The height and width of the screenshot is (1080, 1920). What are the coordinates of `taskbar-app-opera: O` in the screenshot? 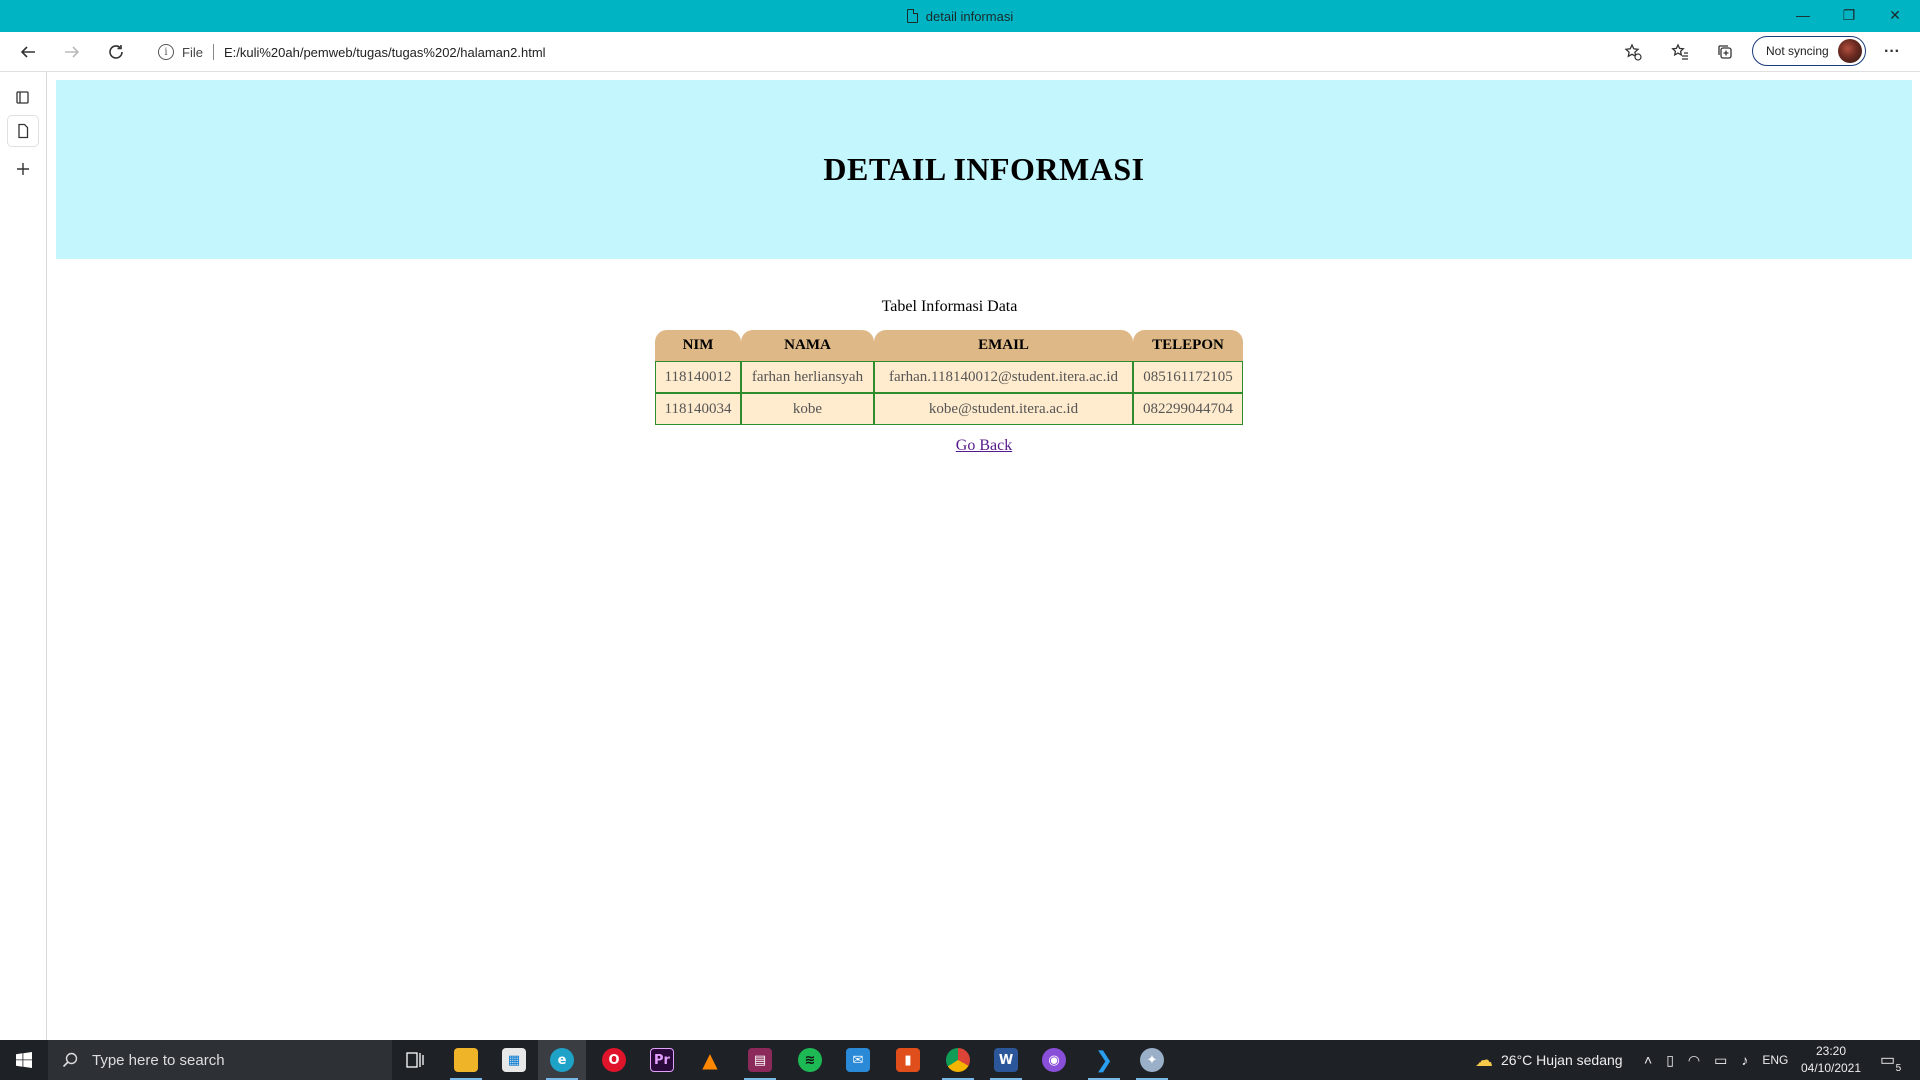 It's located at (614, 1060).